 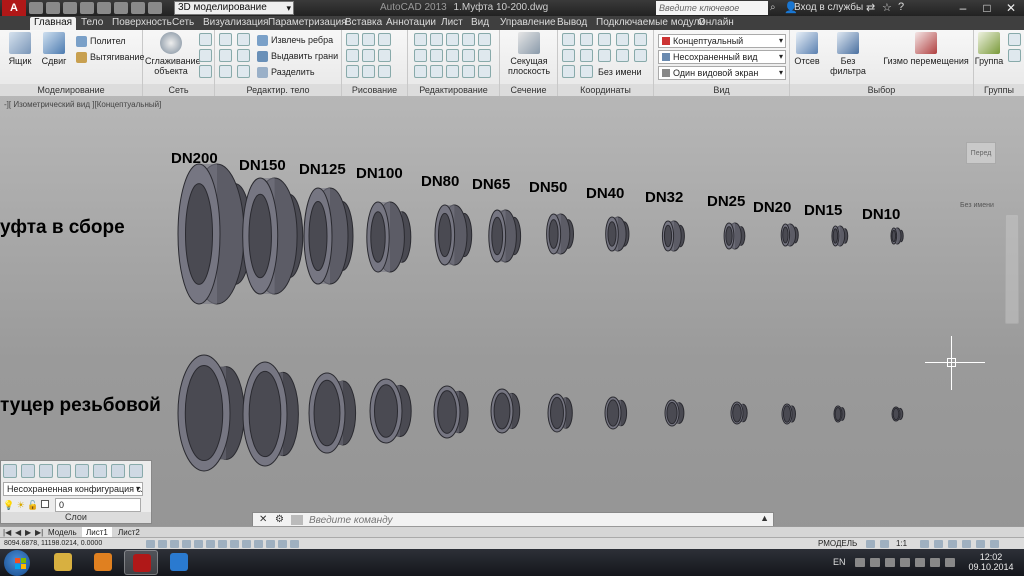 I want to click on snap-mode-icon, so click(x=162, y=544).